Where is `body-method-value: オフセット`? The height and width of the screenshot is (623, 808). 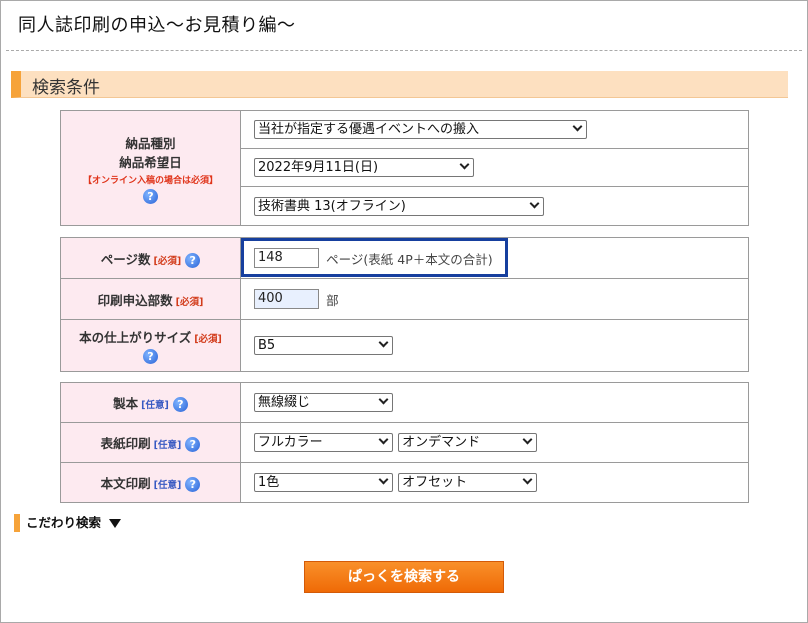
body-method-value: オフセット is located at coordinates (435, 482).